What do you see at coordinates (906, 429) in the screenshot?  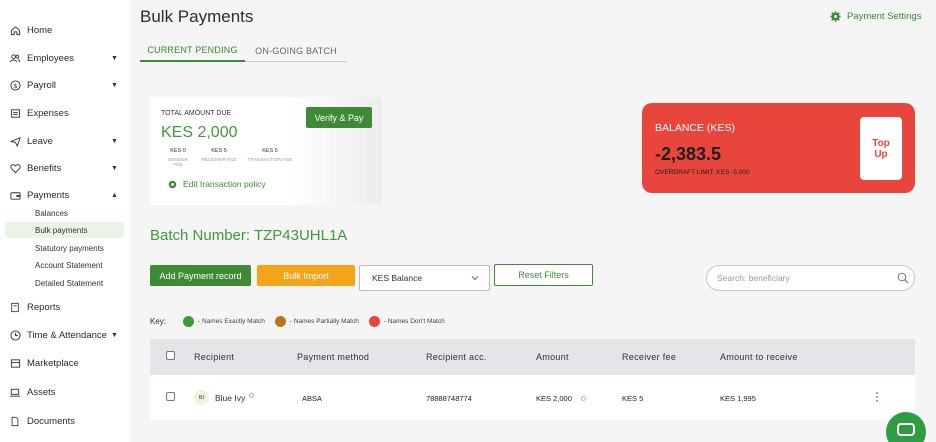 I see `chat-icon` at bounding box center [906, 429].